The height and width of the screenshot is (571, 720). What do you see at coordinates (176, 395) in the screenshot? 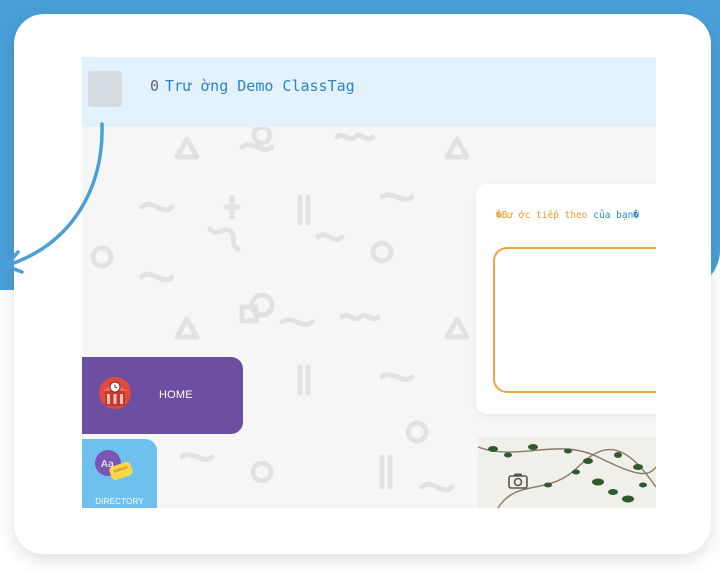
I see `home-nav-label: HOME` at bounding box center [176, 395].